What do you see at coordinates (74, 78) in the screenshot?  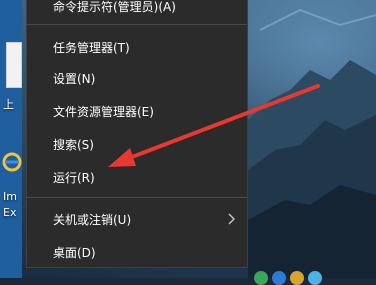 I see `menu-item-label: 设置(N)` at bounding box center [74, 78].